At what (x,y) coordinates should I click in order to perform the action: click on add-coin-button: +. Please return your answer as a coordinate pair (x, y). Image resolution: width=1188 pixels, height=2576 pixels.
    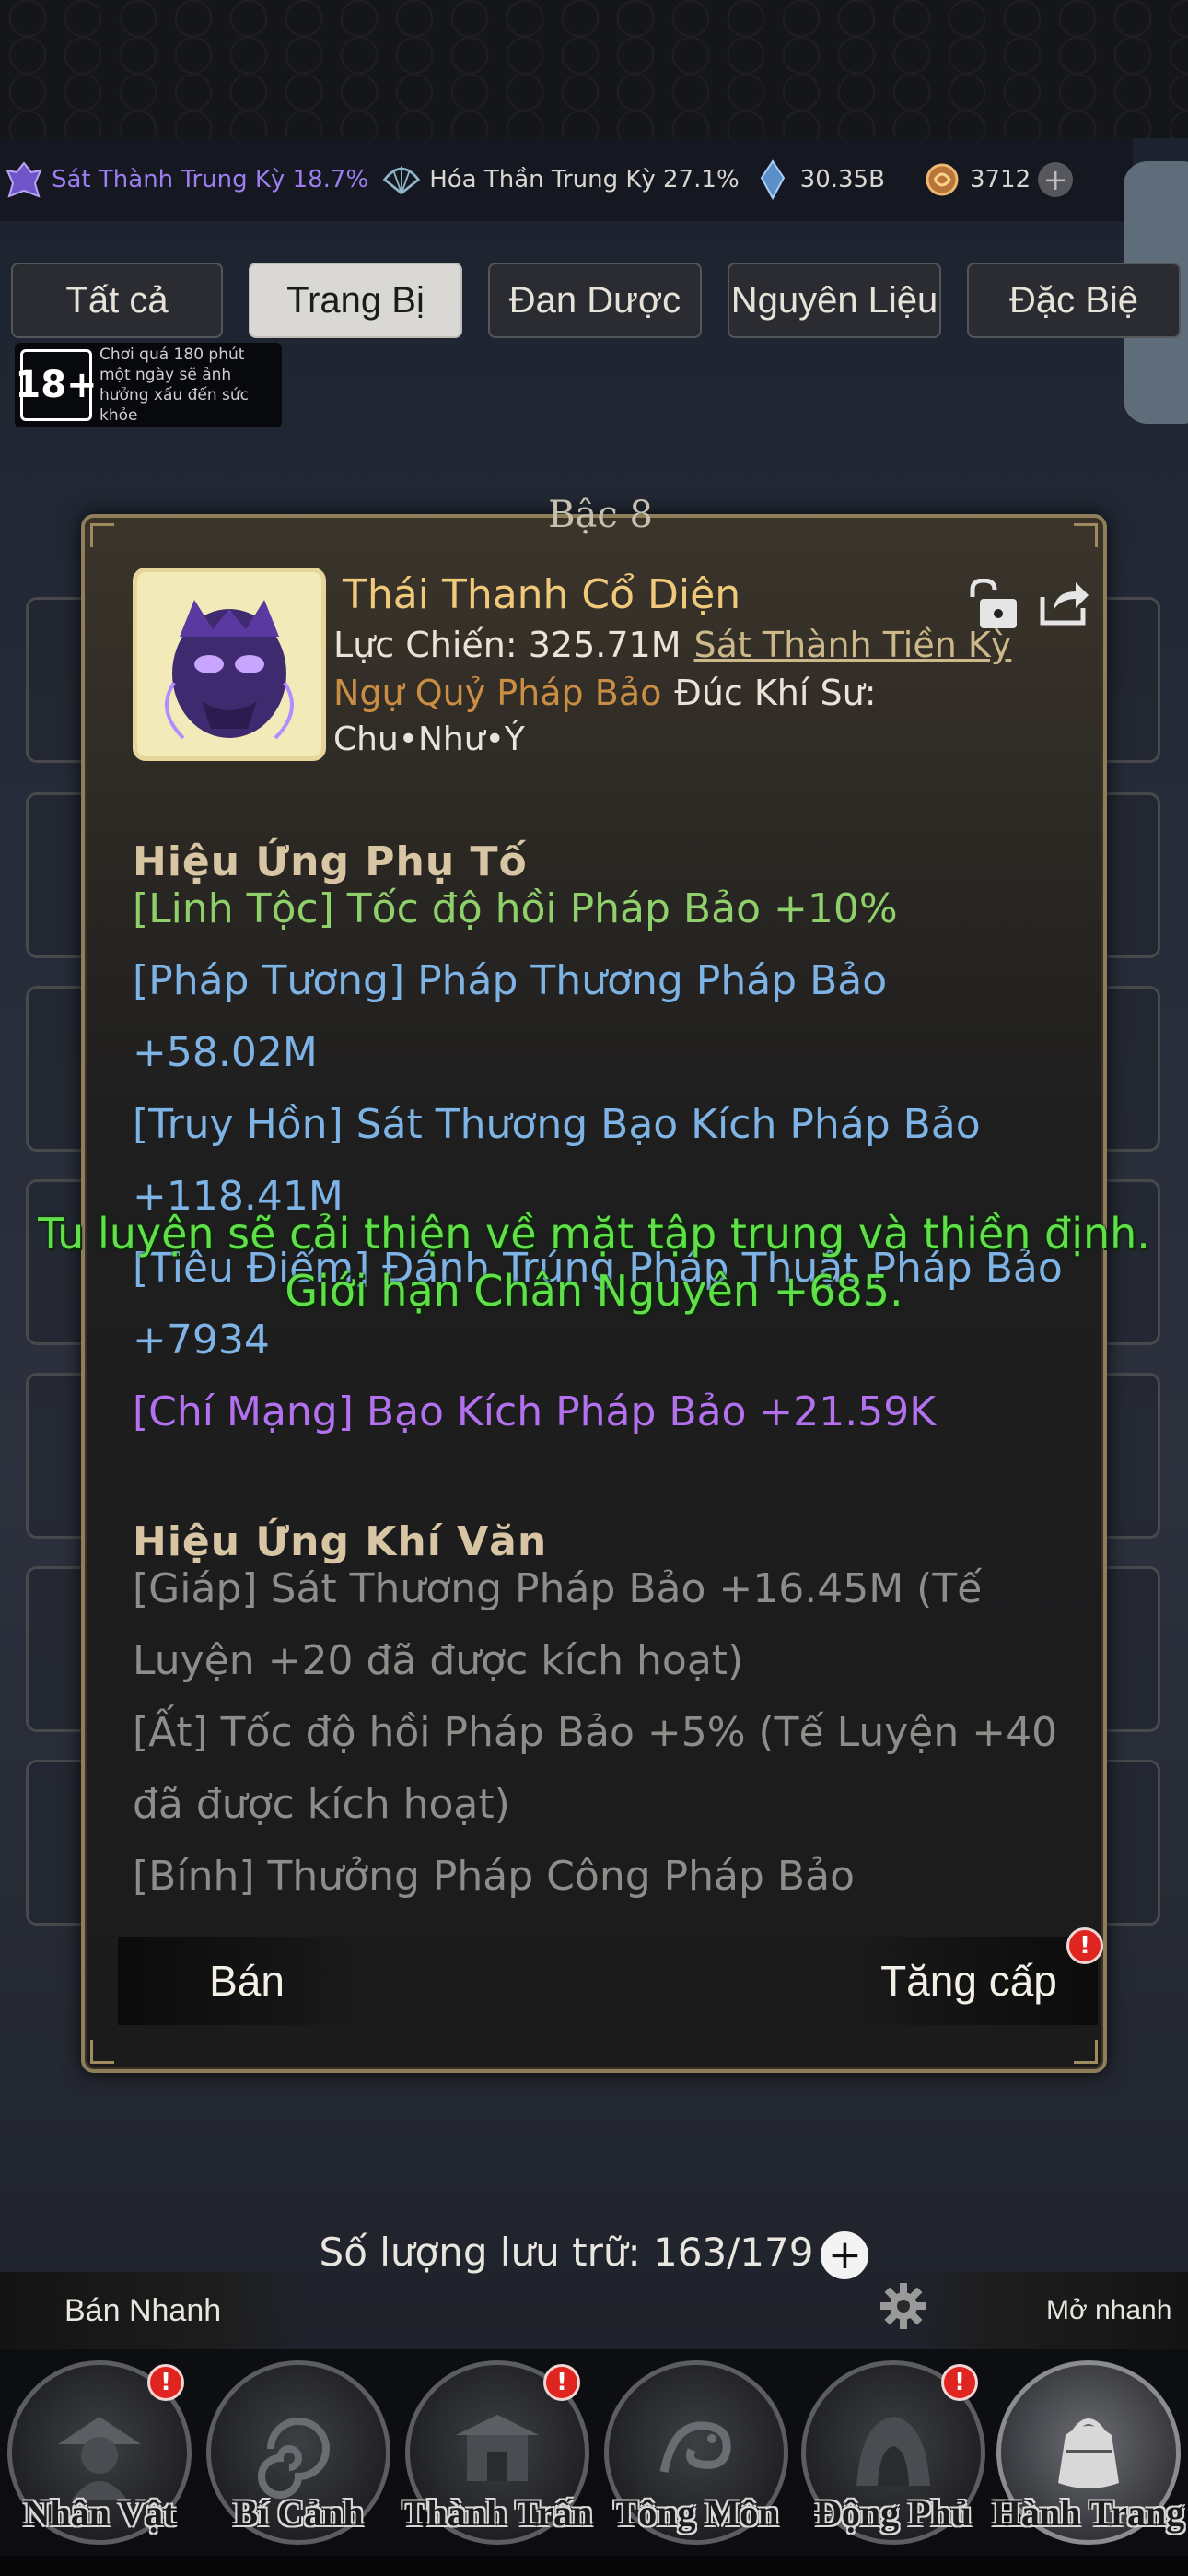
    Looking at the image, I should click on (1056, 179).